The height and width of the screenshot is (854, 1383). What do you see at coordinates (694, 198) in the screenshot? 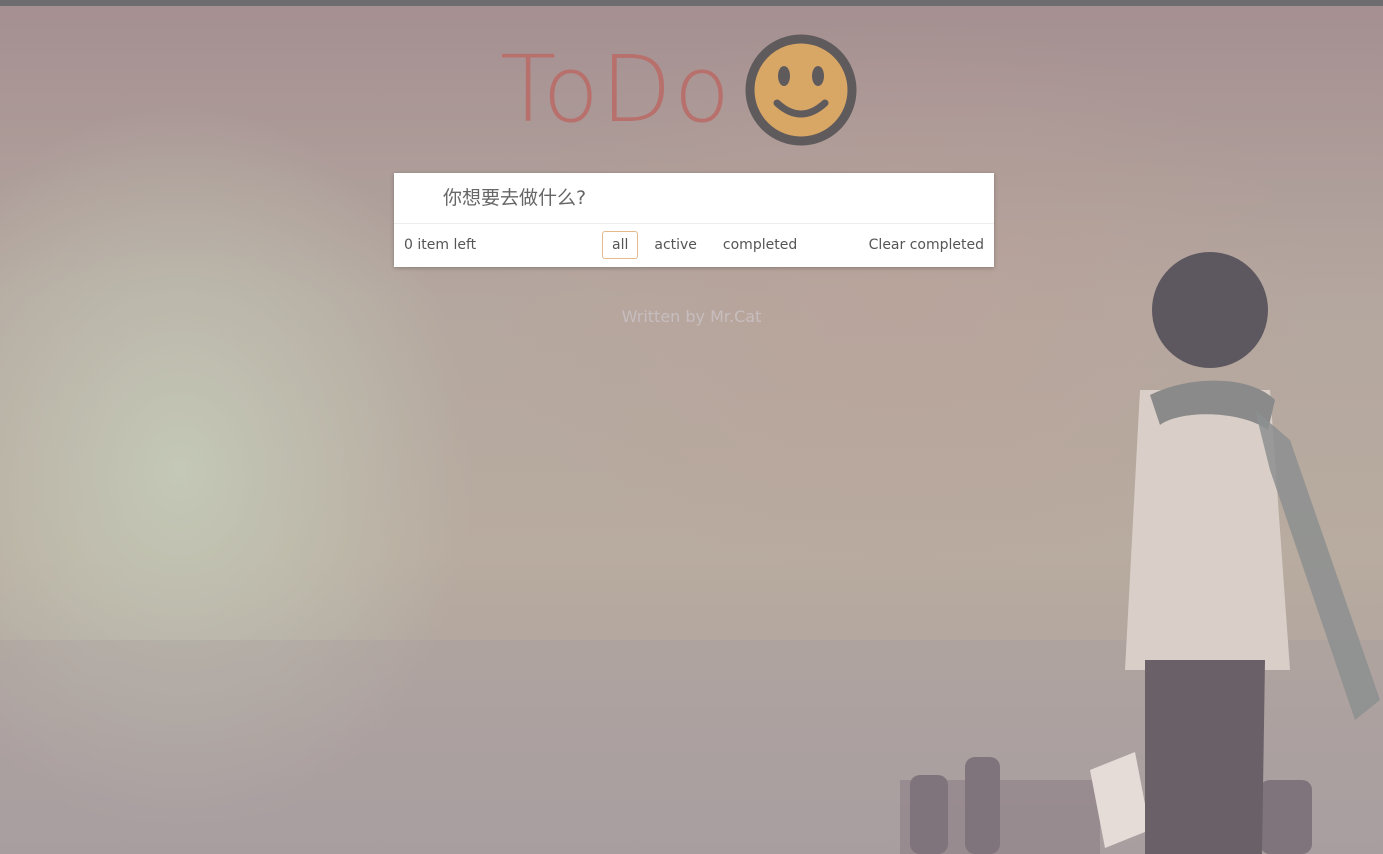
I see `new-todo-input` at bounding box center [694, 198].